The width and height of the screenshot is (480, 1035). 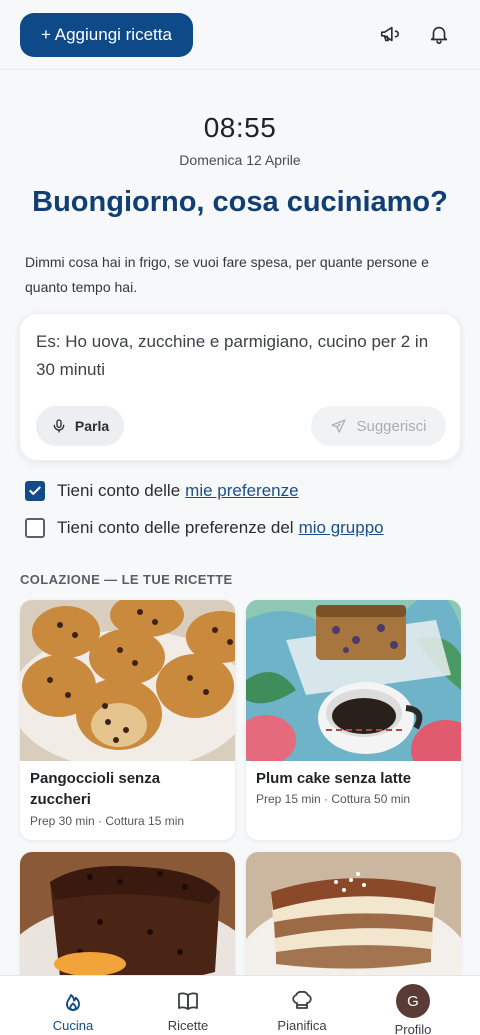 What do you see at coordinates (302, 999) in the screenshot?
I see `chef-hat-icon` at bounding box center [302, 999].